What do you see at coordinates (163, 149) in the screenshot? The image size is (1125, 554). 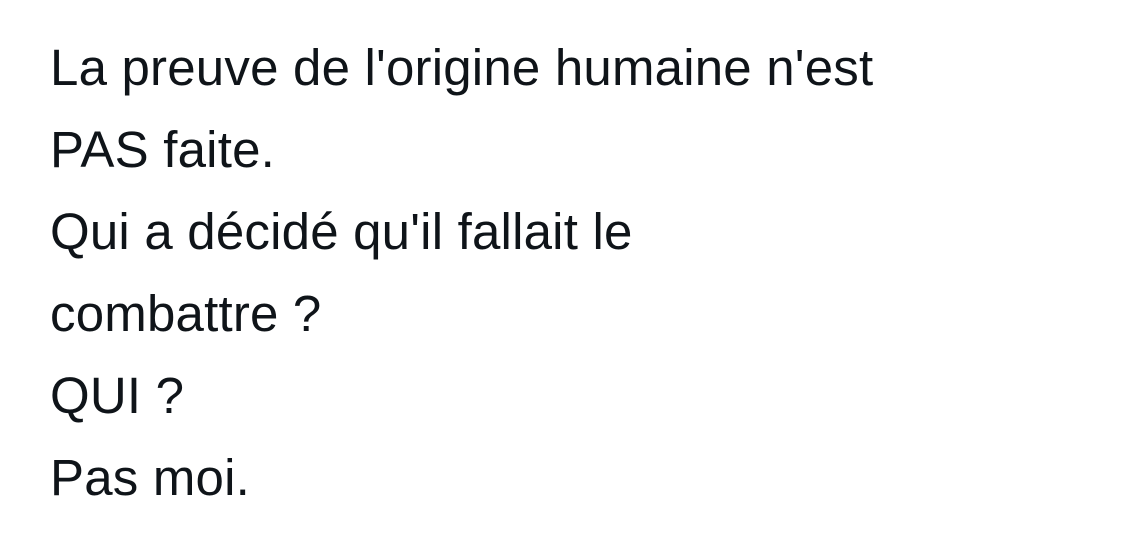 I see `tweet-text-line-2: PAS faite.` at bounding box center [163, 149].